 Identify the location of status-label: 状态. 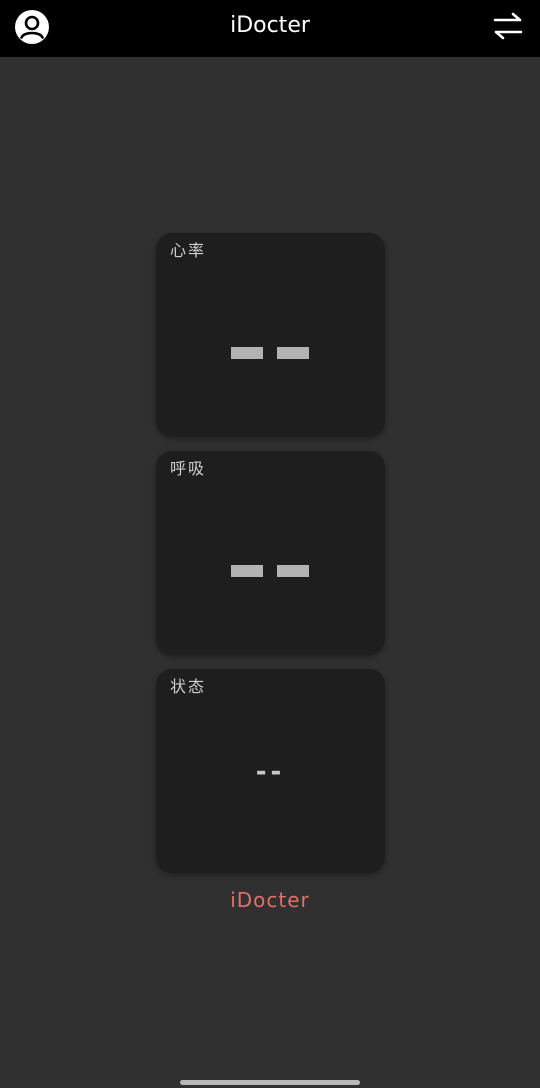
(188, 686).